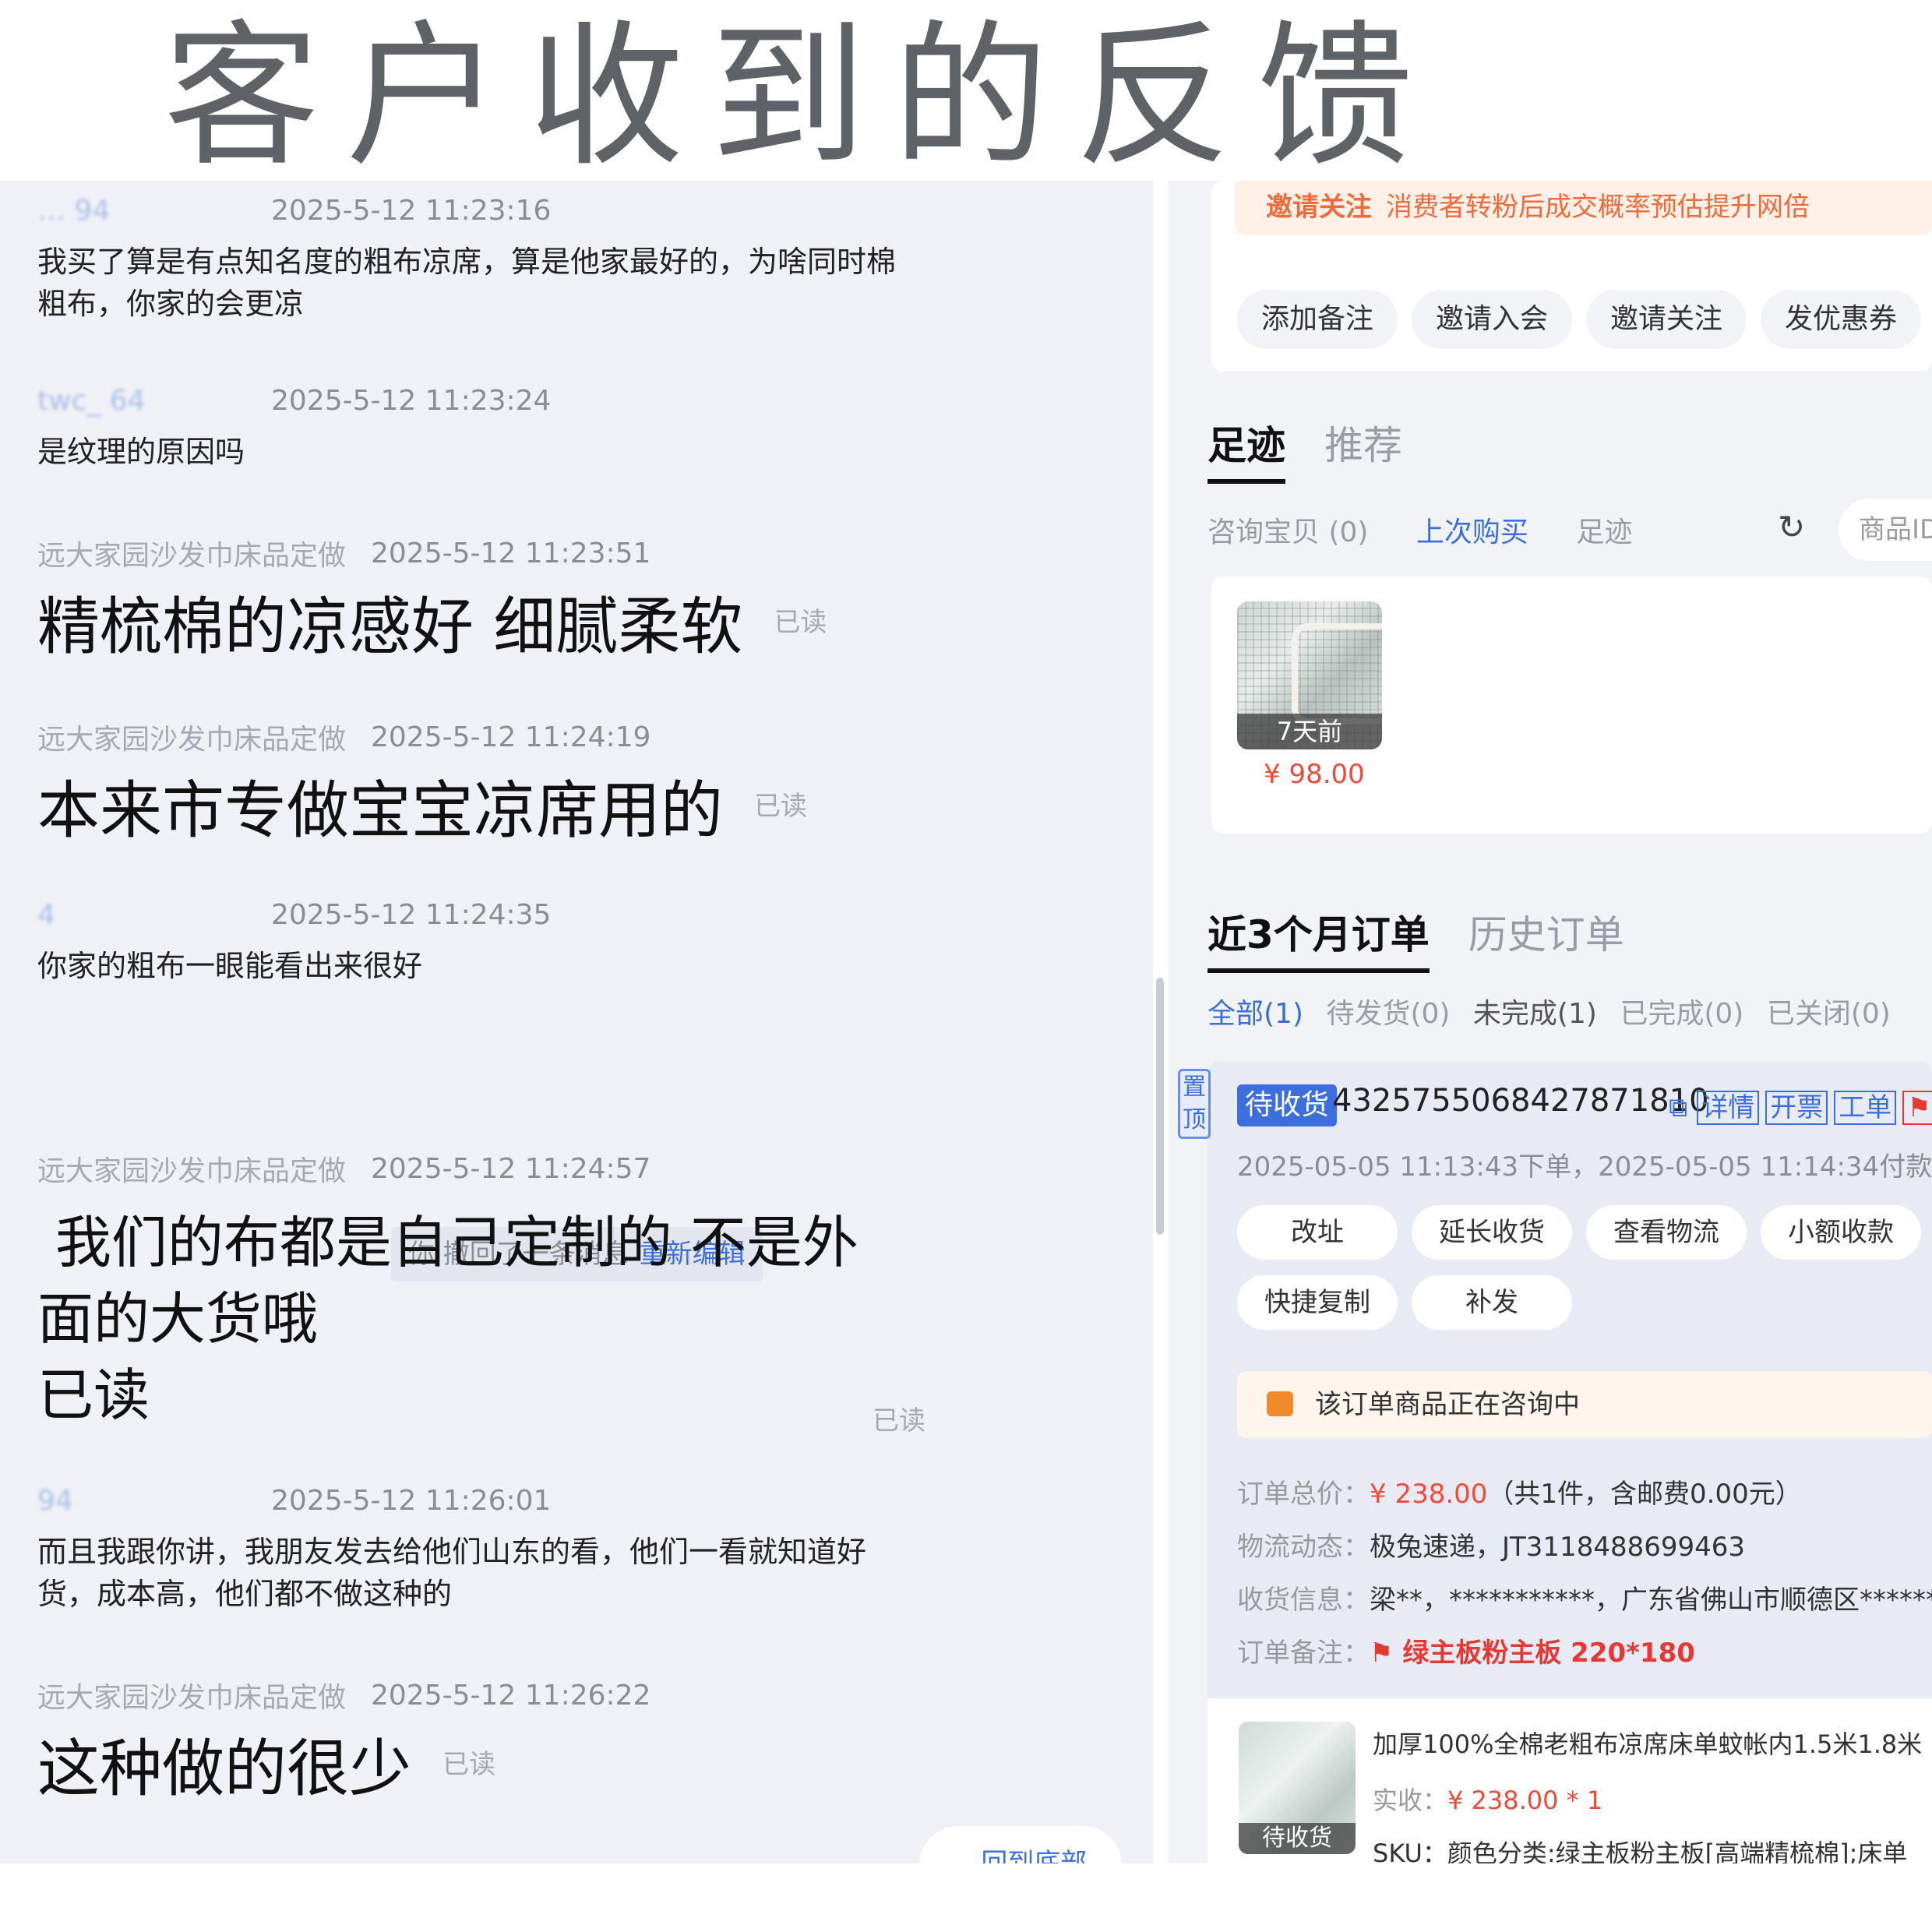 The image size is (1932, 1932). I want to click on message-text-line: 我们的布都是自己定制的 不是外, so click(448, 1243).